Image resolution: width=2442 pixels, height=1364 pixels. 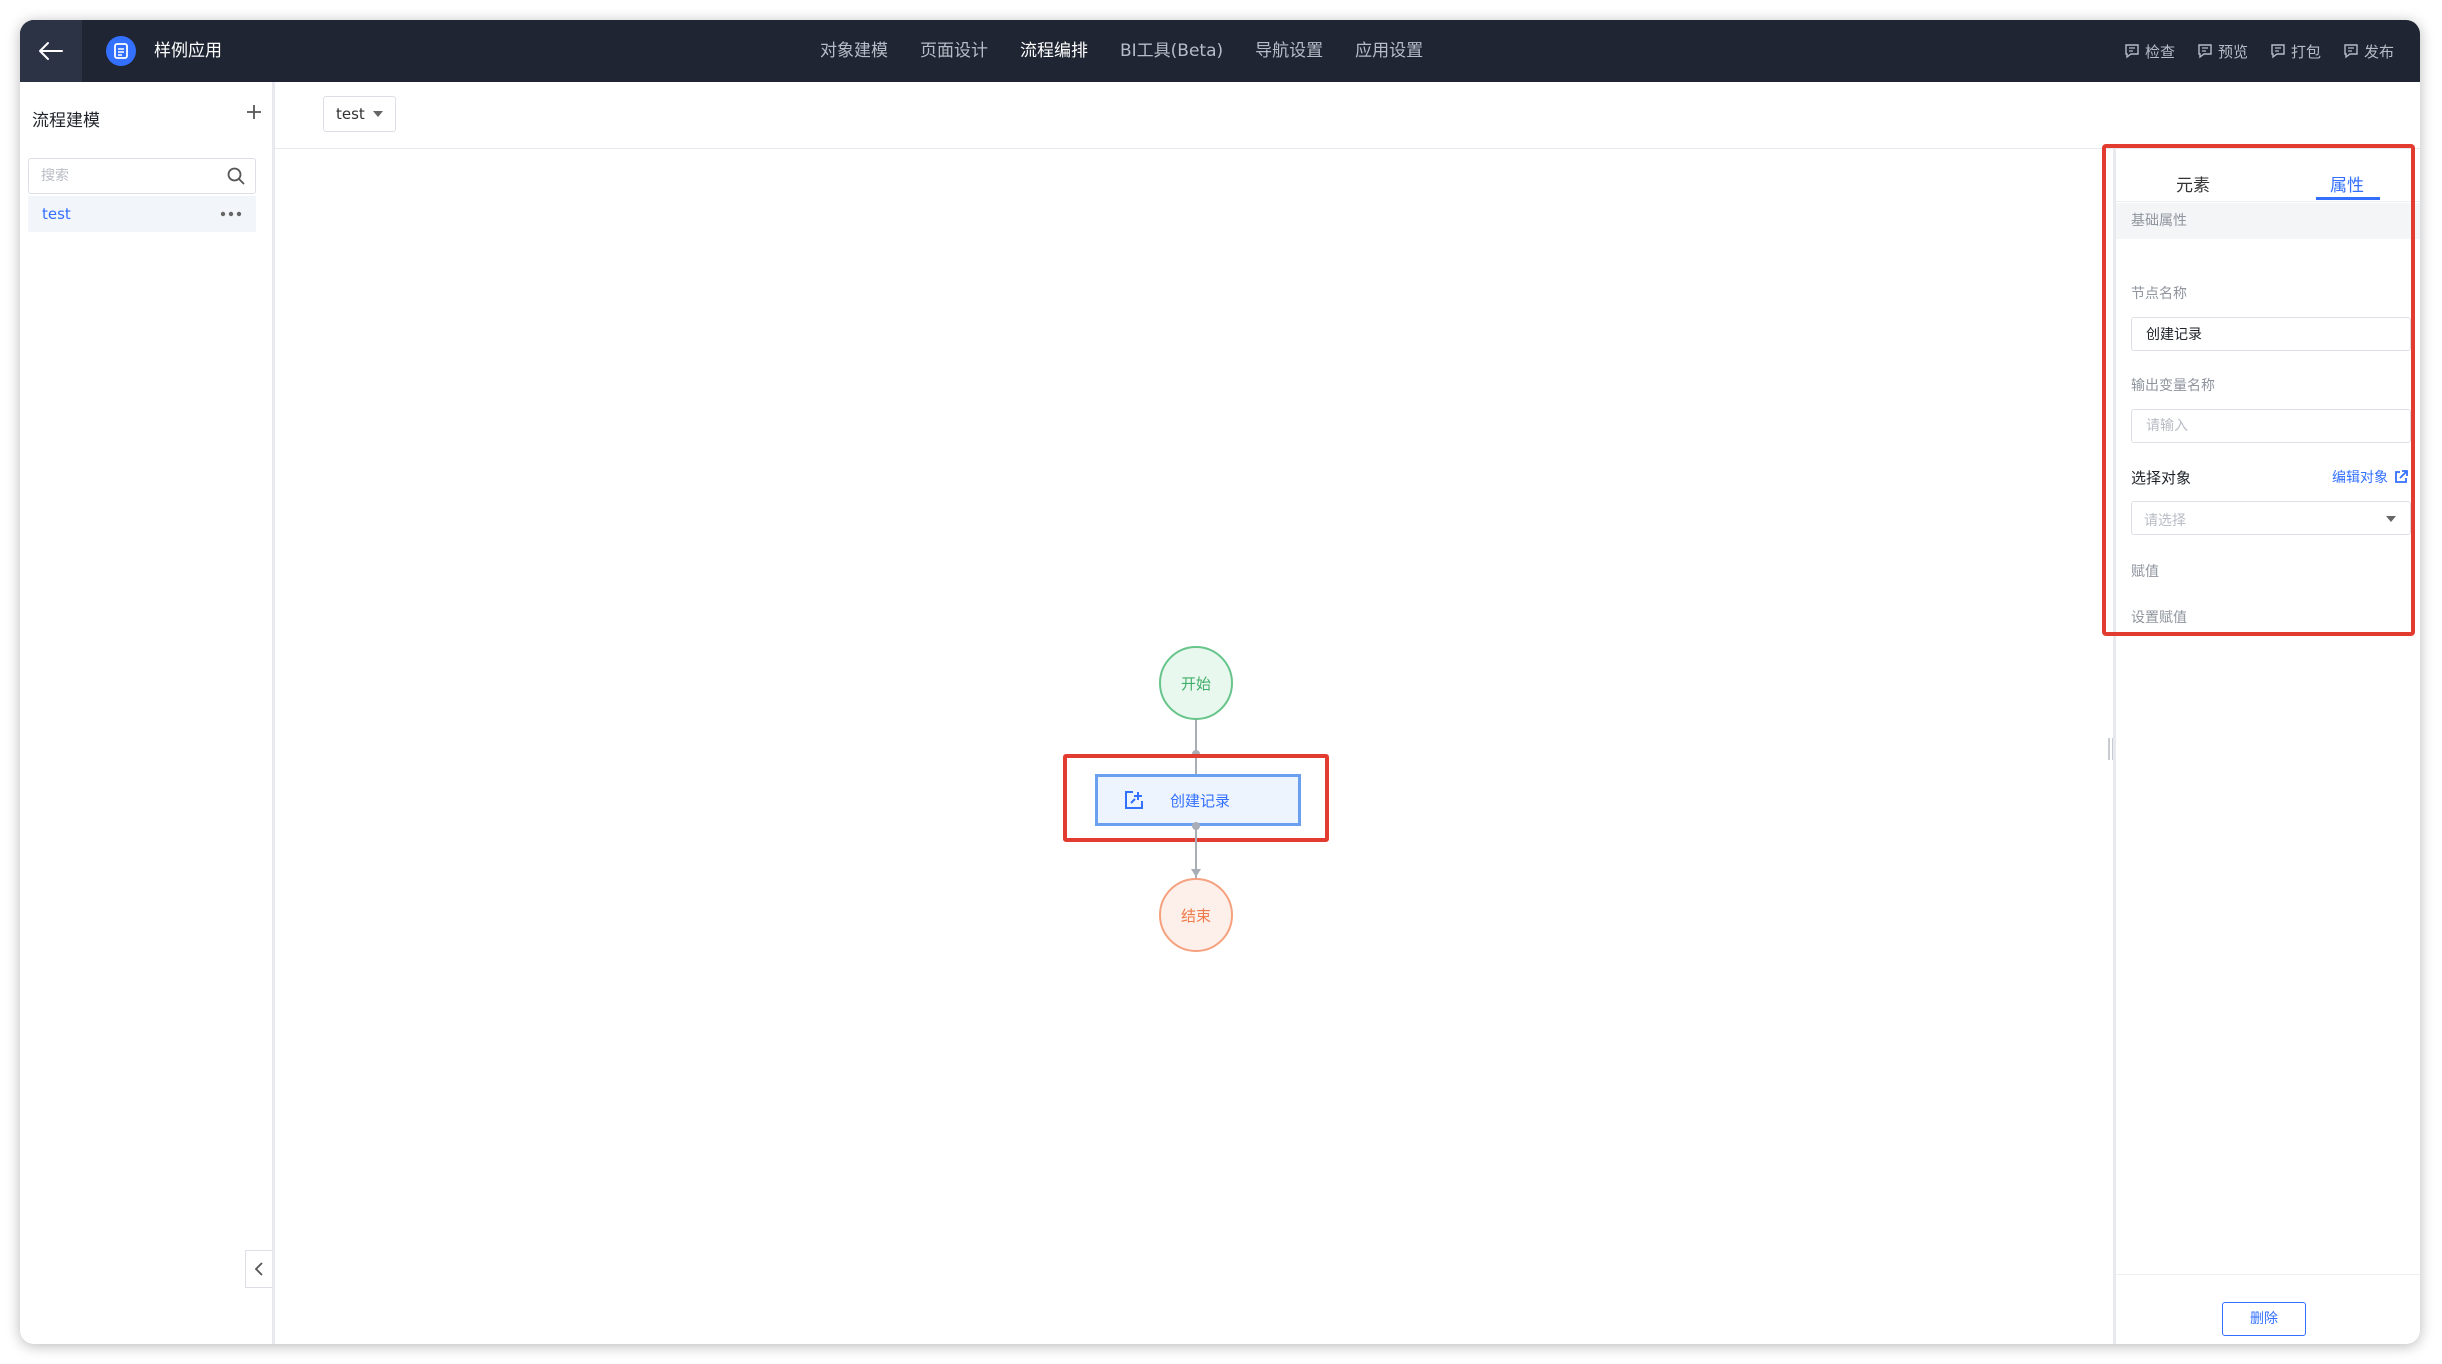 I want to click on chevron-left-icon, so click(x=258, y=1269).